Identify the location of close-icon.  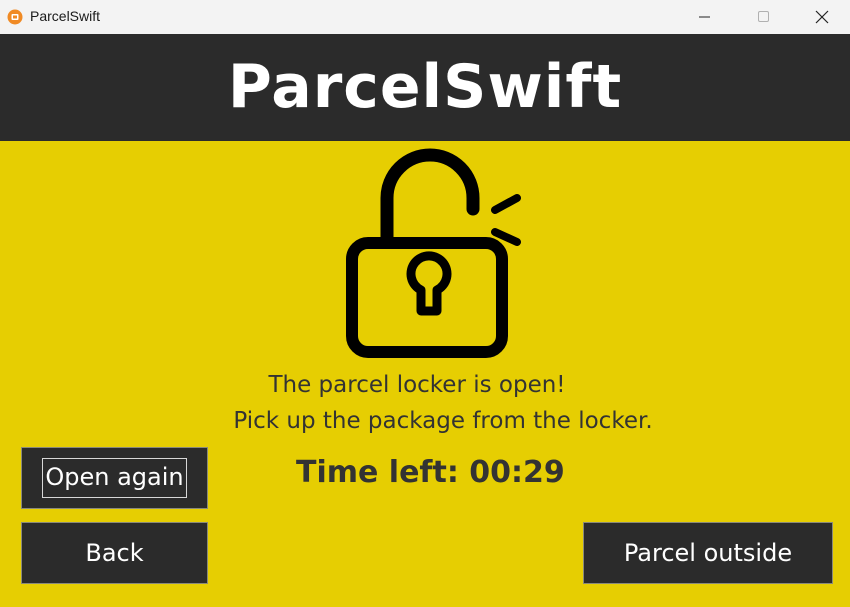
(822, 17).